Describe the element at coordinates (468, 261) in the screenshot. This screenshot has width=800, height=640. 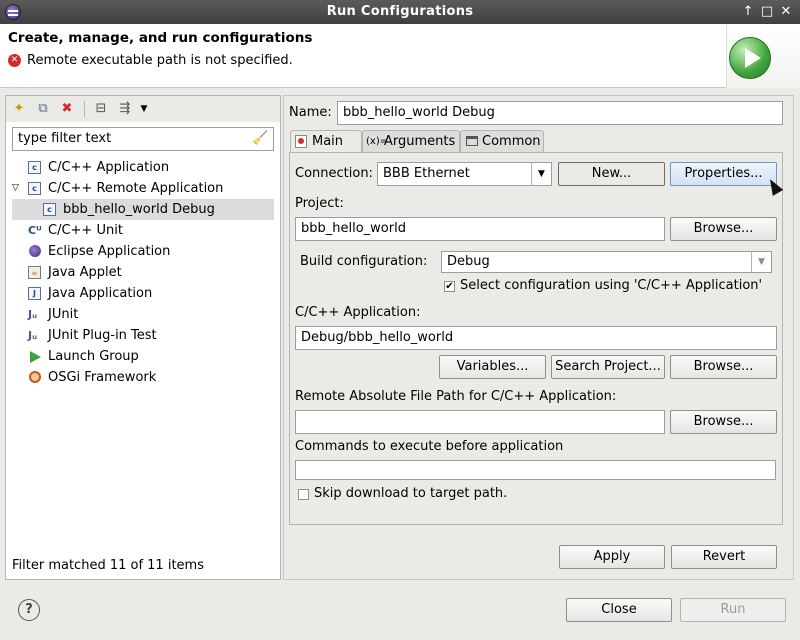
I see `build-configuration-value: Debug` at that location.